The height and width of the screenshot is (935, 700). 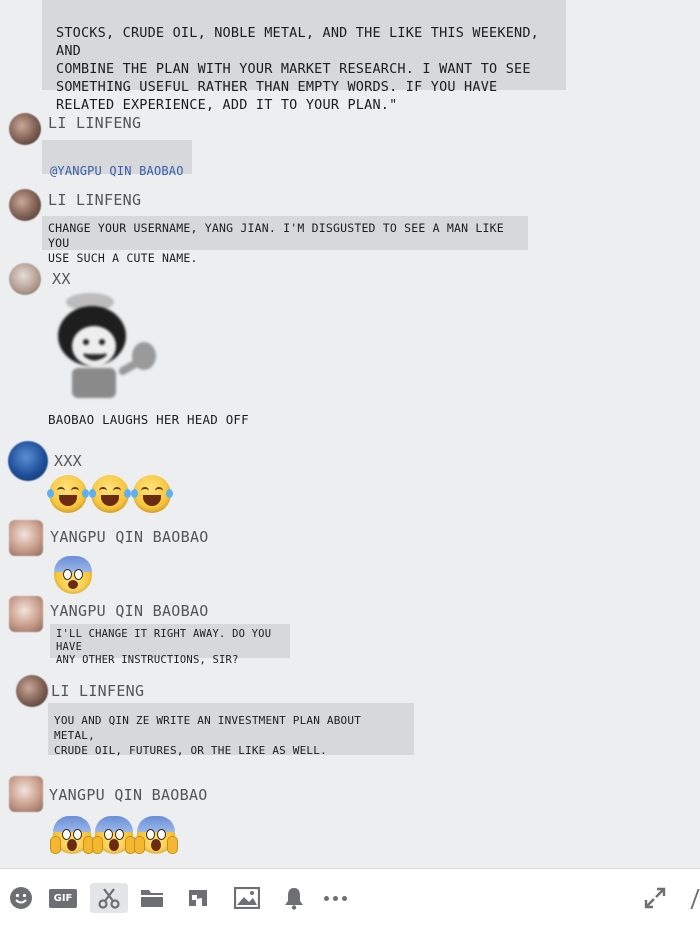 I want to click on anxious-sweat-emoji-icon, so click(x=73, y=575).